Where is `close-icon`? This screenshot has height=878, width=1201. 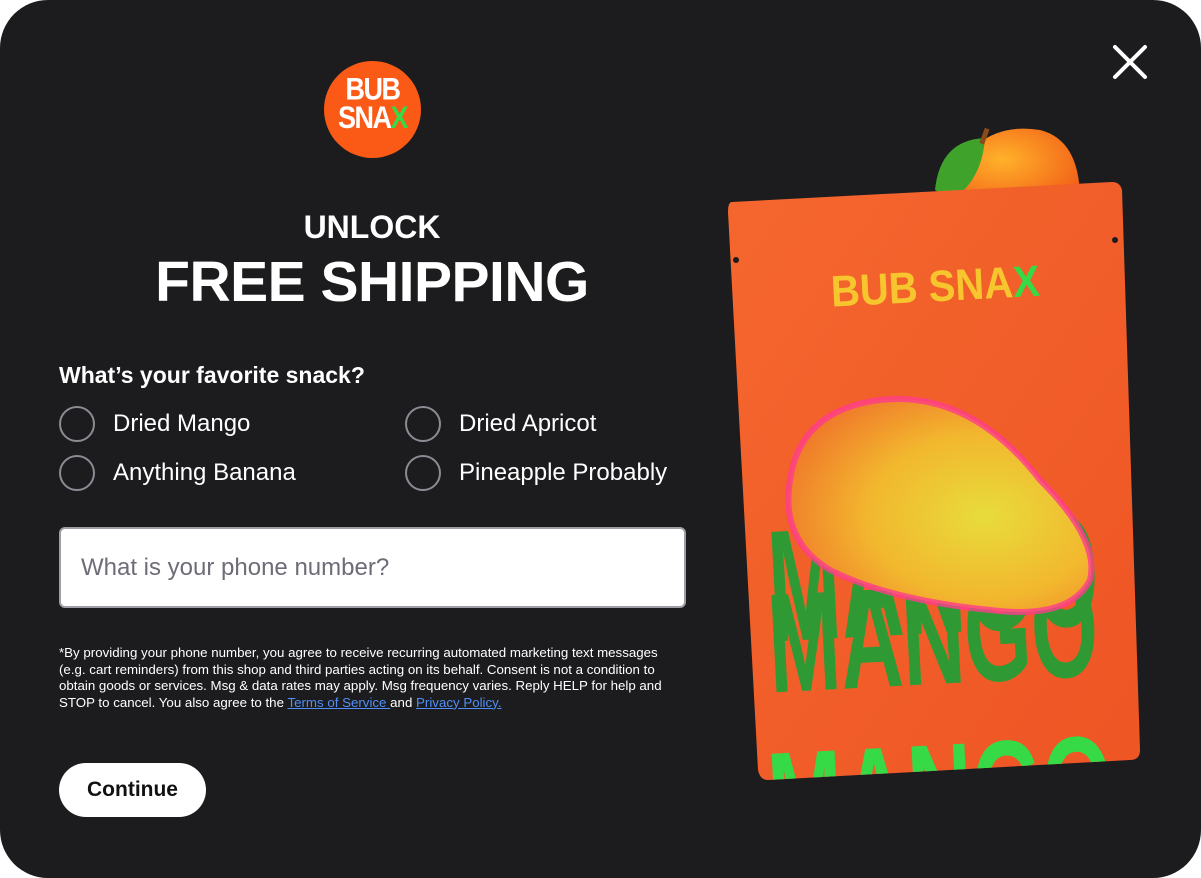
close-icon is located at coordinates (1130, 62).